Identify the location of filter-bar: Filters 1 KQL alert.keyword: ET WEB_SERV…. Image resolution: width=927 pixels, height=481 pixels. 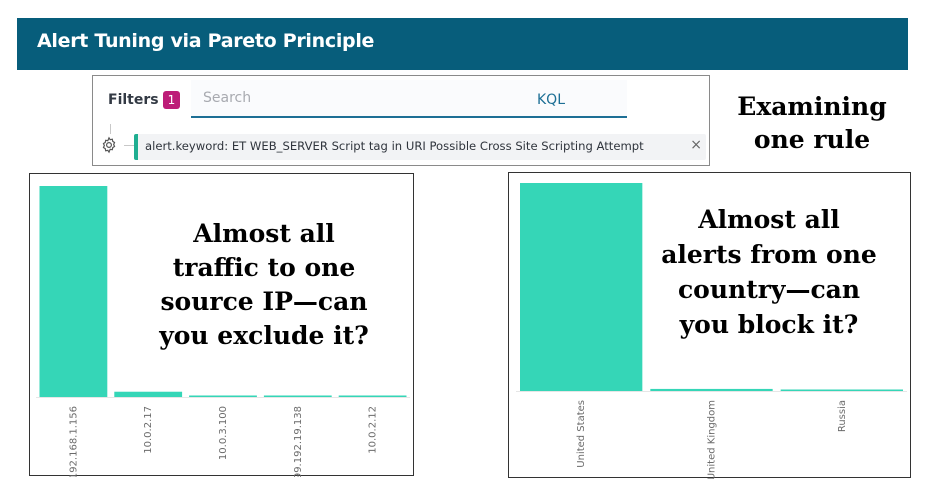
(401, 120).